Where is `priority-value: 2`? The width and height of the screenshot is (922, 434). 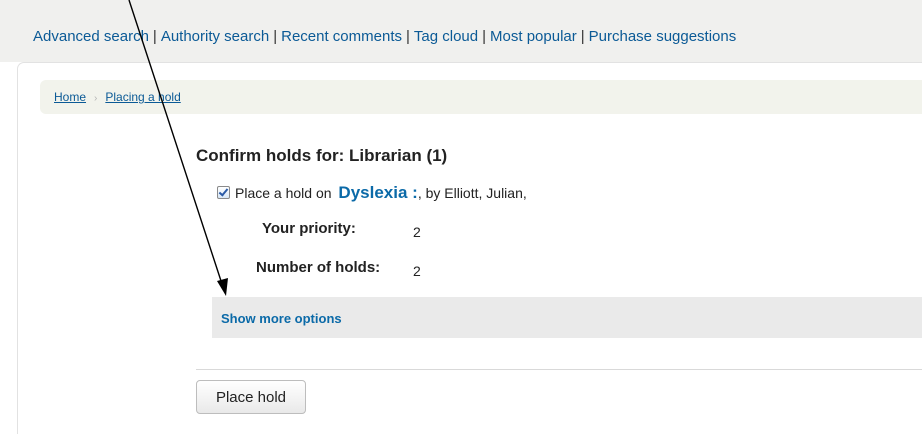
priority-value: 2 is located at coordinates (417, 232).